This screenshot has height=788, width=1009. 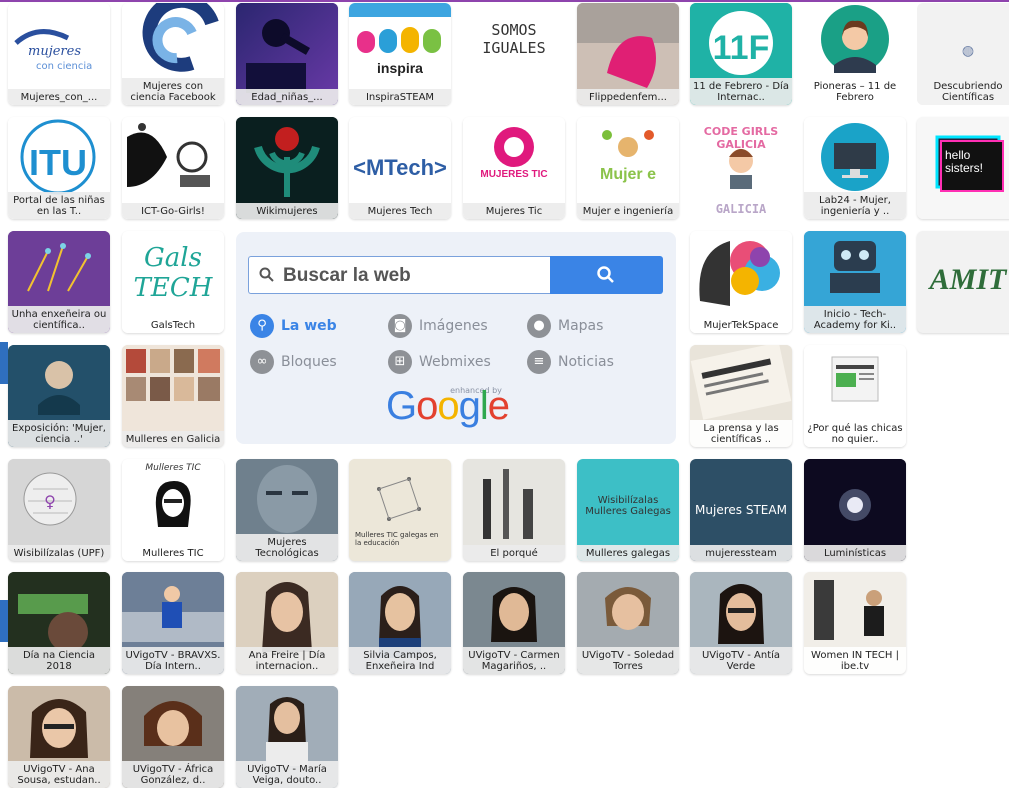 I want to click on tile-por-que-chicas: ¿Por qué las chicas no quier.., so click(x=855, y=396).